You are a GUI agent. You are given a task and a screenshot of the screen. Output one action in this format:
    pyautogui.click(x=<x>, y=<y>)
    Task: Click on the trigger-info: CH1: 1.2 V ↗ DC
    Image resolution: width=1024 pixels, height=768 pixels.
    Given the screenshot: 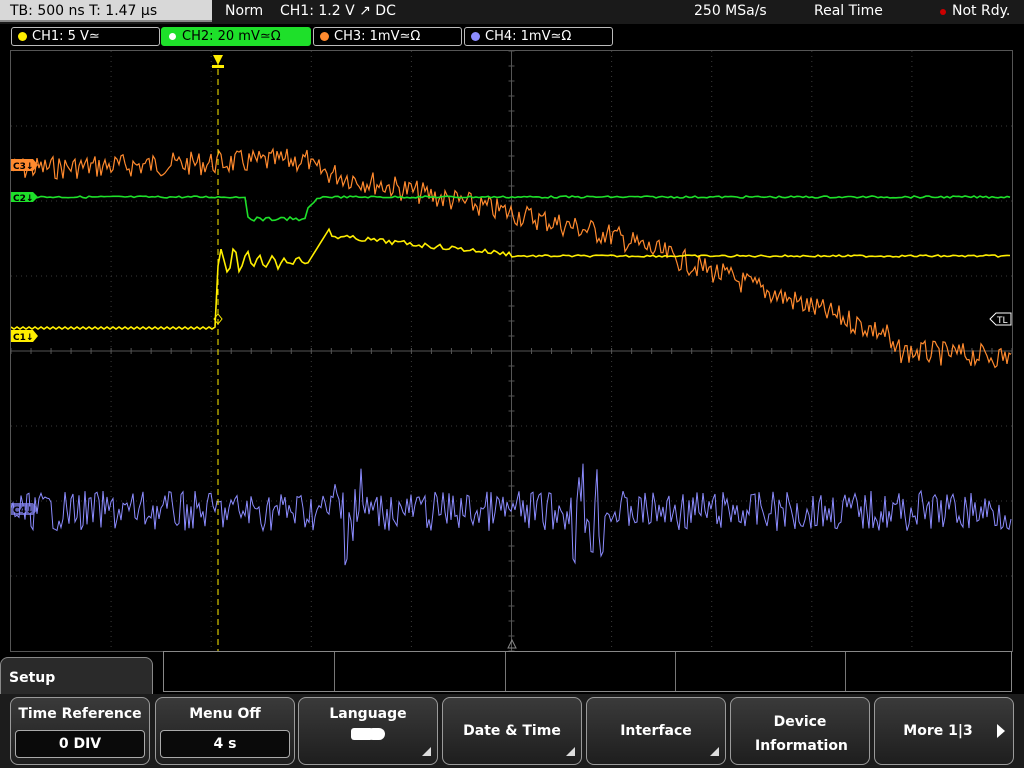 What is the action you would take?
    pyautogui.click(x=338, y=11)
    